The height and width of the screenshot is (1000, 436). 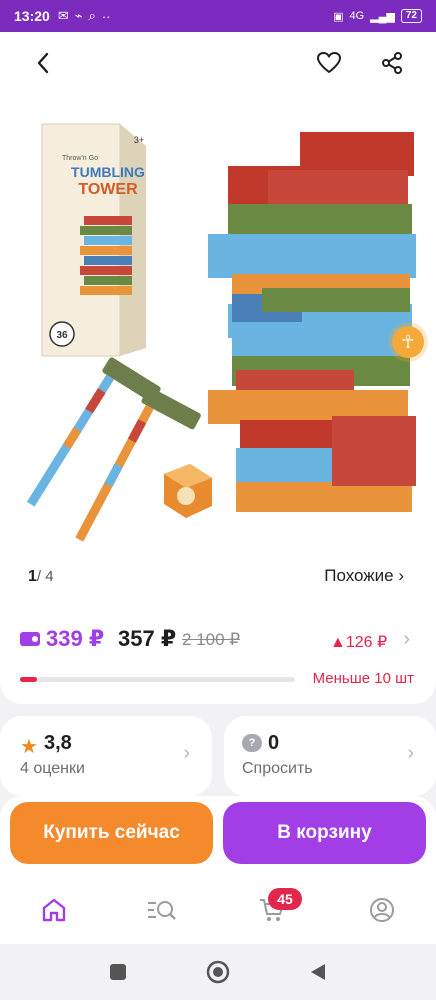 I want to click on home-icon, so click(x=54, y=910).